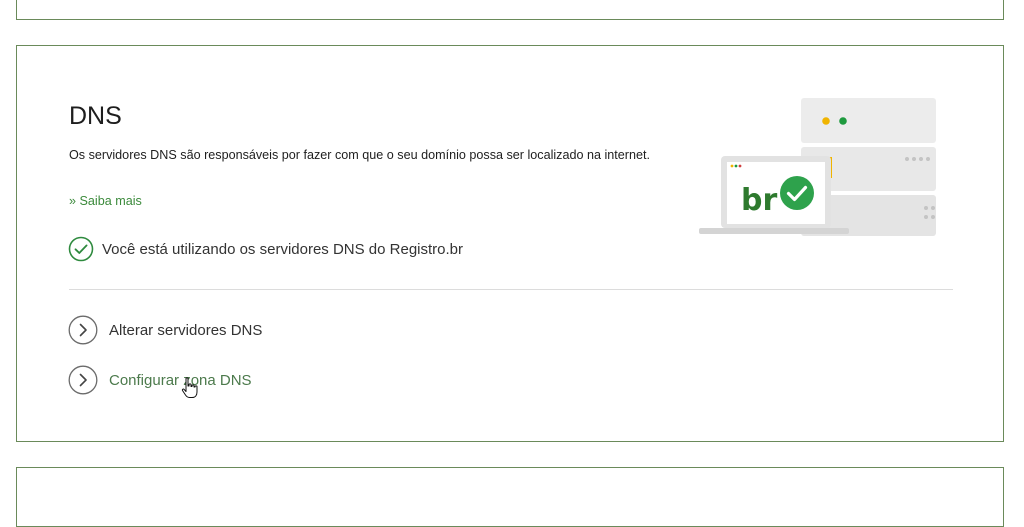 The height and width of the screenshot is (527, 1024). I want to click on learn-more-link: » Saiba mais, so click(105, 201).